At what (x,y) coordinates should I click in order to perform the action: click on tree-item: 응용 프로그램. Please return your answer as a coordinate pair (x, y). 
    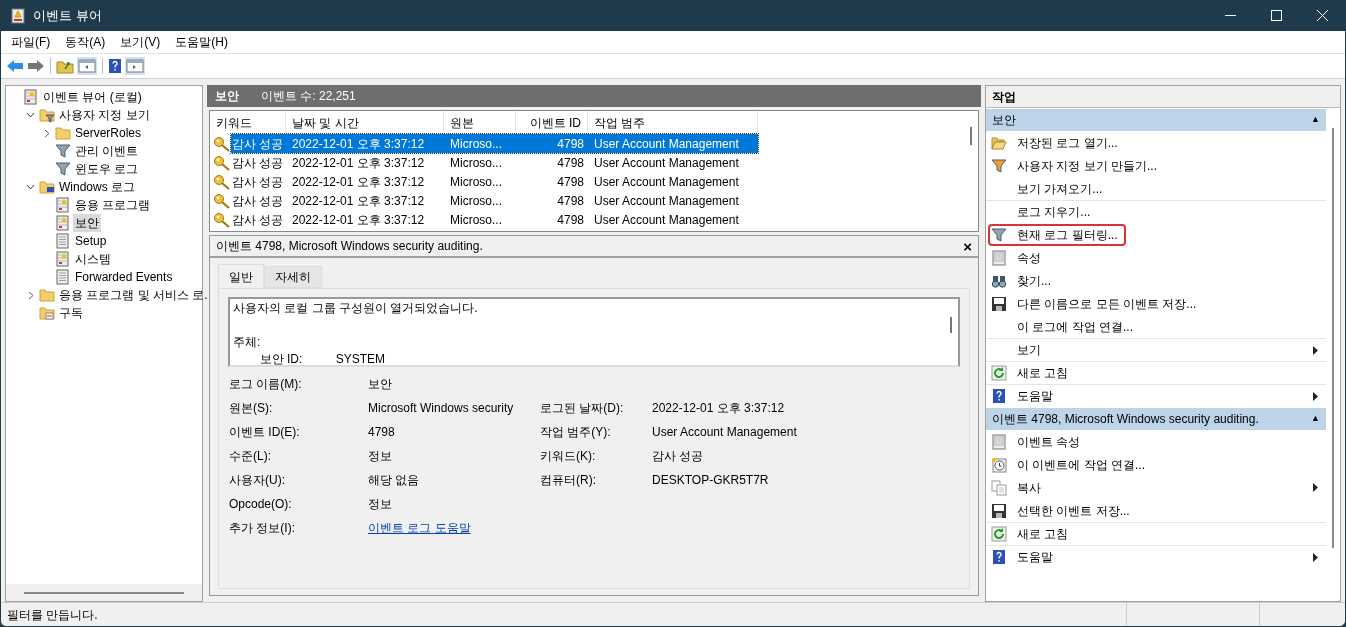
    Looking at the image, I should click on (113, 205).